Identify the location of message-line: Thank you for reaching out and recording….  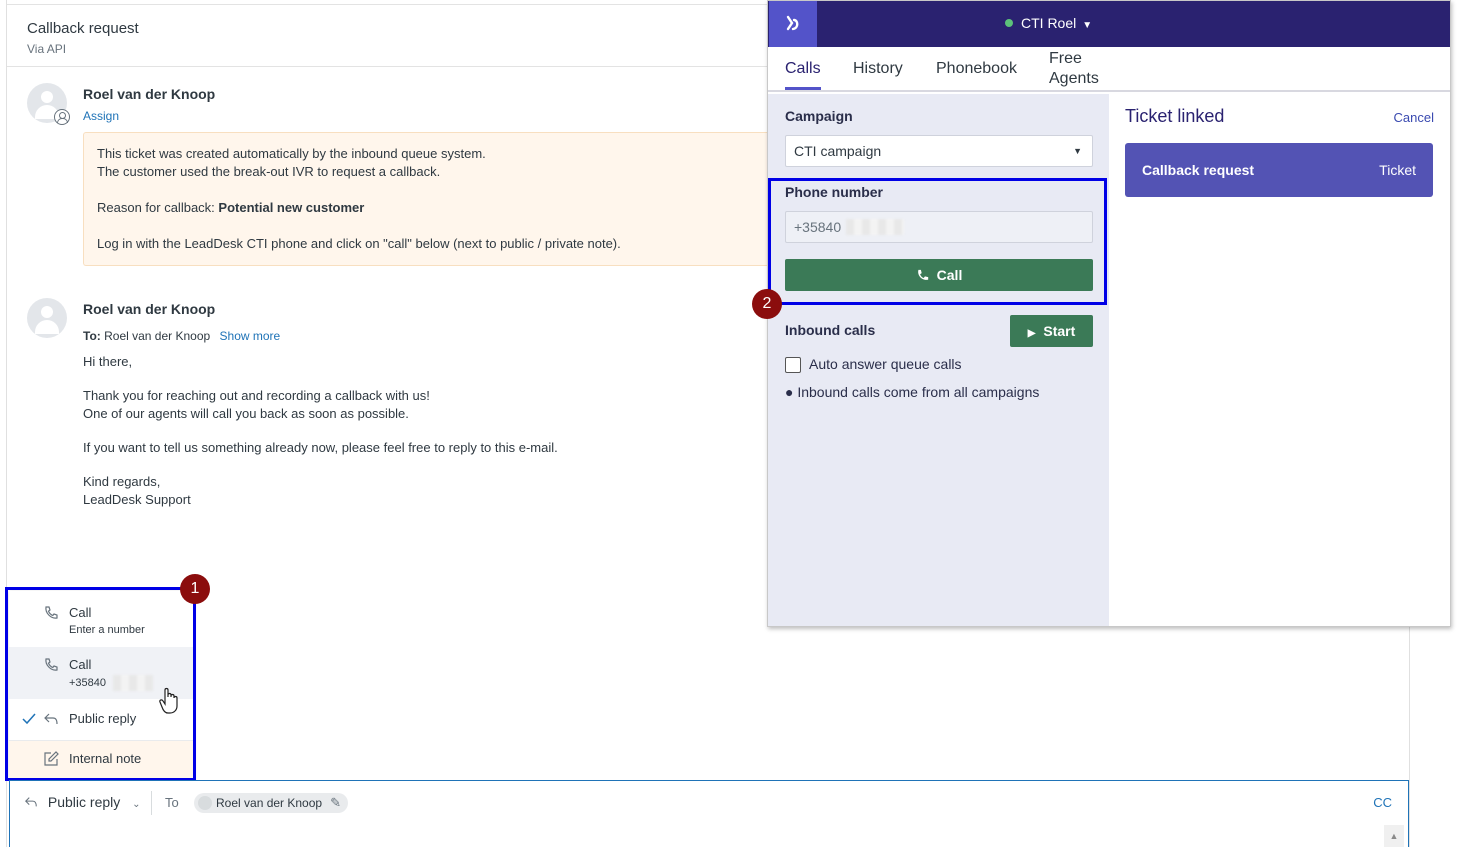
(256, 395).